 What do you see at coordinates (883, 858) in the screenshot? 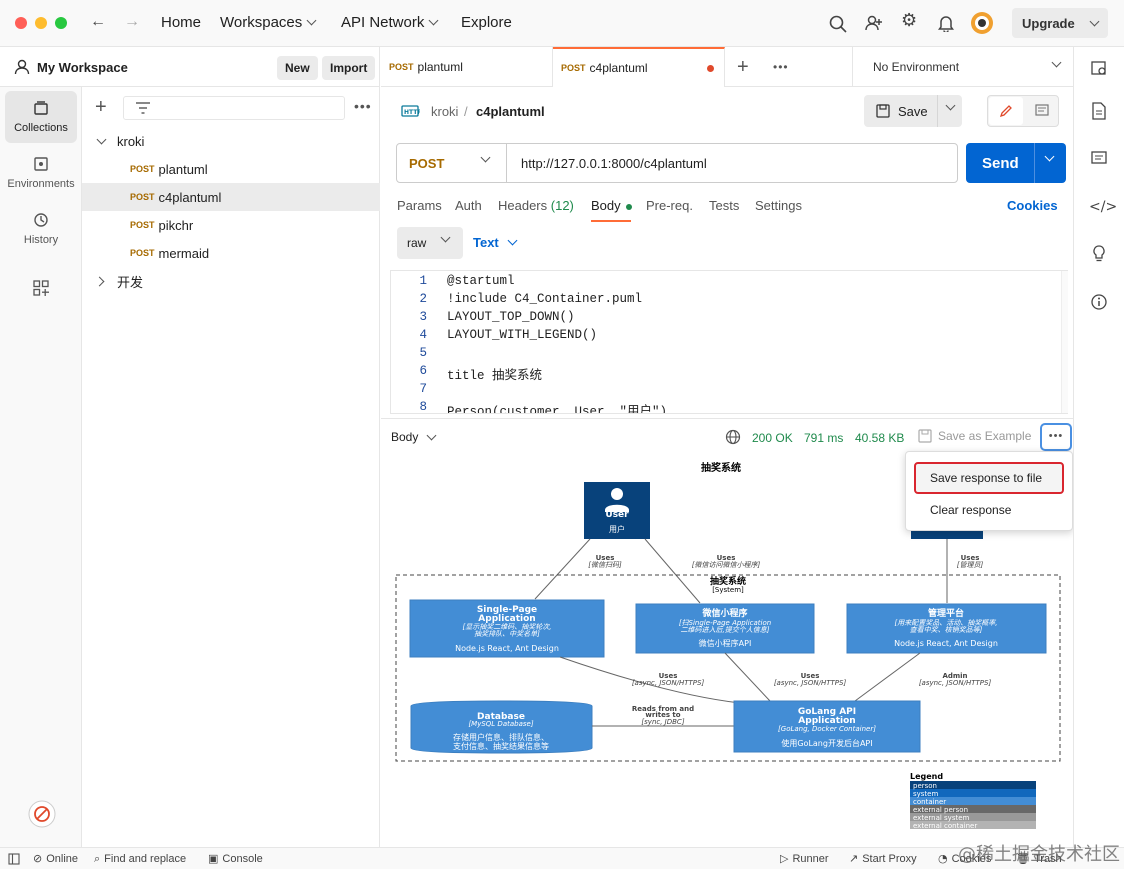
I see `start-proxy-button: ↗ Start Proxy` at bounding box center [883, 858].